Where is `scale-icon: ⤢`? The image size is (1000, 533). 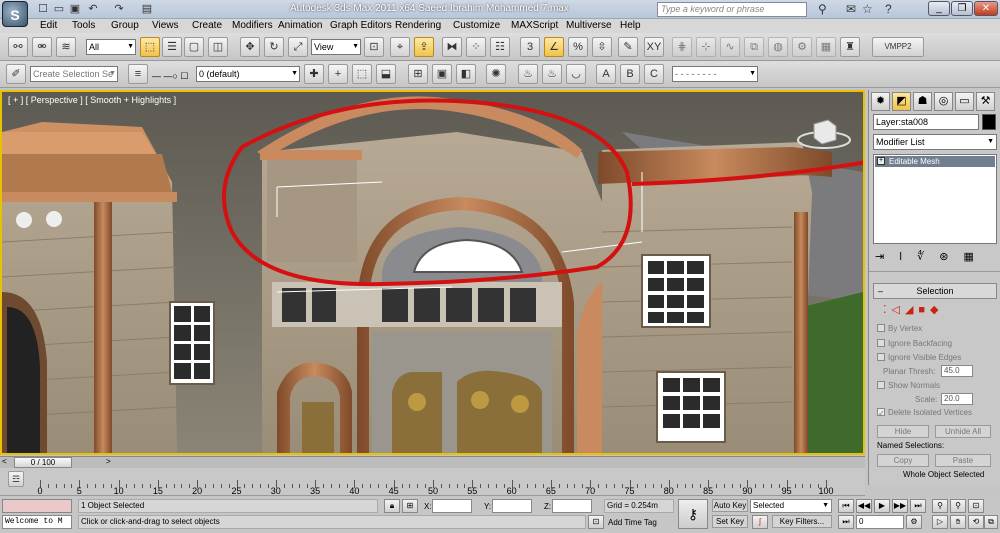 scale-icon: ⤢ is located at coordinates (298, 47).